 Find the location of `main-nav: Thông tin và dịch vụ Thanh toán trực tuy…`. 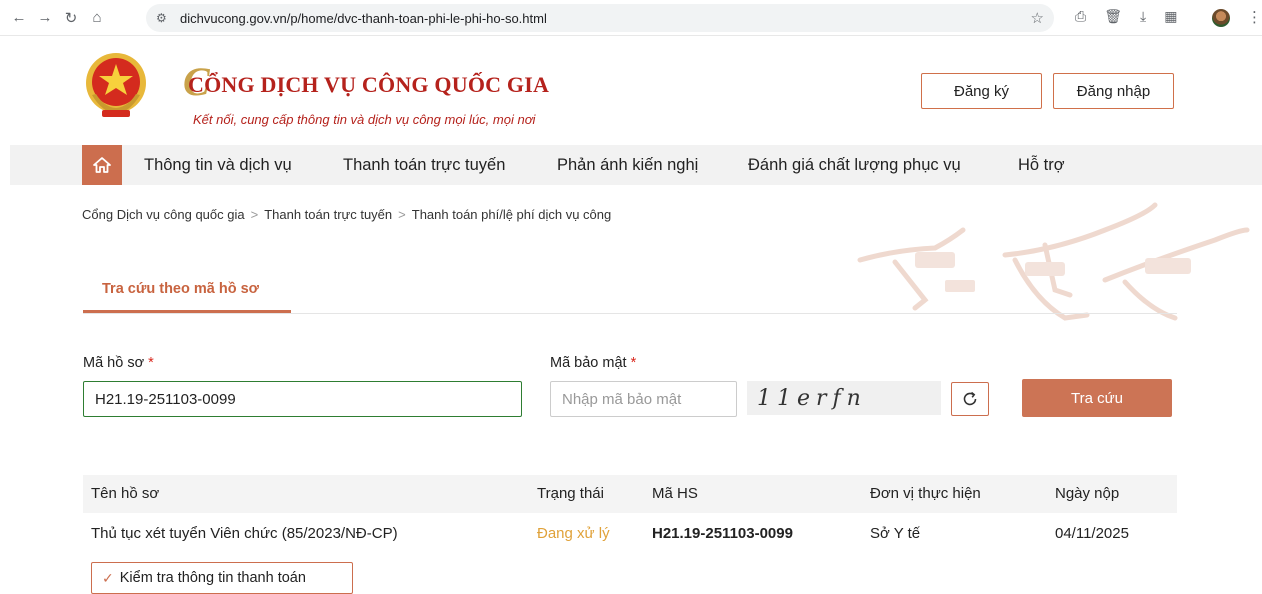

main-nav: Thông tin và dịch vụ Thanh toán trực tuy… is located at coordinates (636, 165).